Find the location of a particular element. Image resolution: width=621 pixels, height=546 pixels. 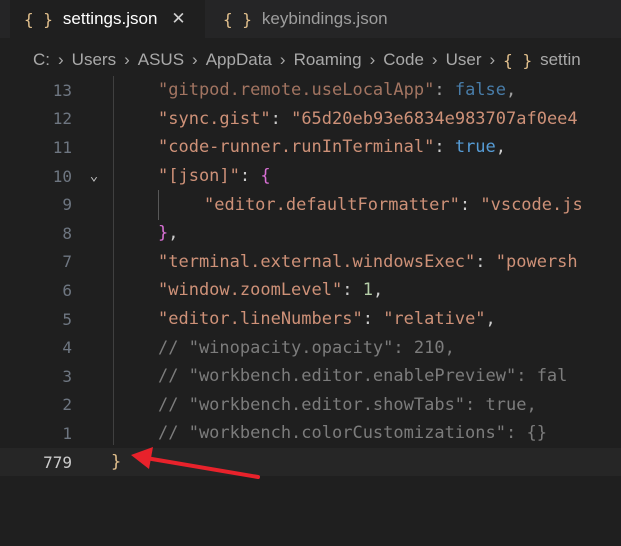

tab-label: settings.json is located at coordinates (110, 18).